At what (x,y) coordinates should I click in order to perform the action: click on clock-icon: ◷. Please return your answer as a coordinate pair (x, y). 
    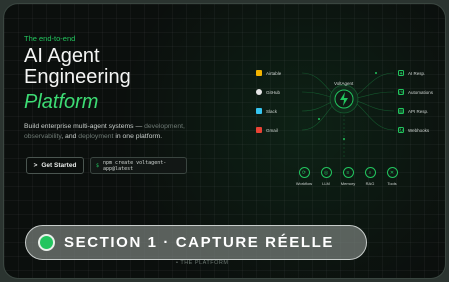
    Looking at the image, I should click on (401, 92).